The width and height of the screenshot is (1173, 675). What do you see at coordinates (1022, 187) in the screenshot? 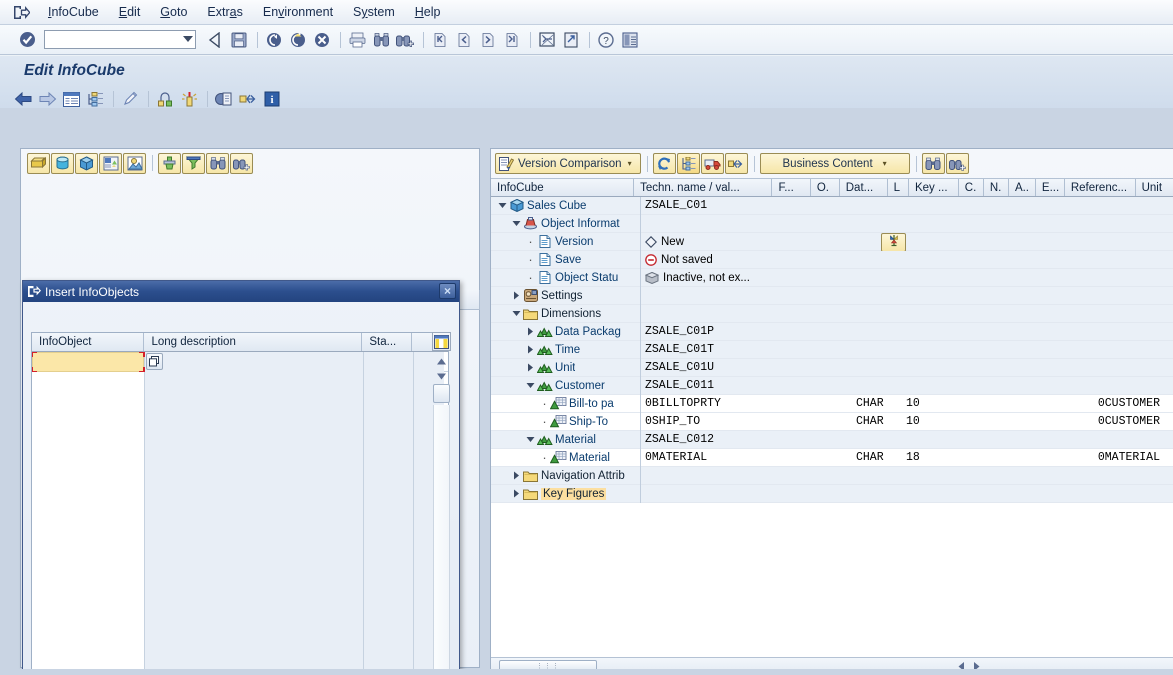
I see `tree-column-header: A..` at bounding box center [1022, 187].